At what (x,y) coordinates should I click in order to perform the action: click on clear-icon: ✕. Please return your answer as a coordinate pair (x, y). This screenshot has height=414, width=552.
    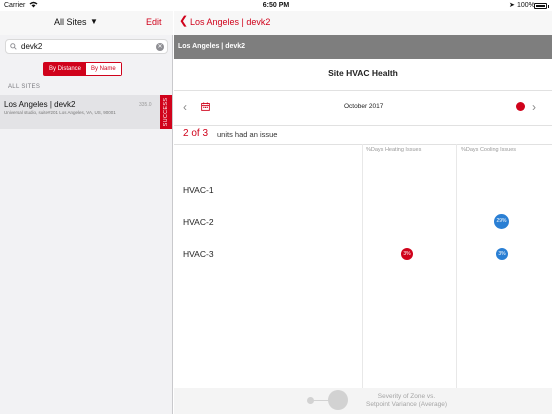
    Looking at the image, I should click on (160, 47).